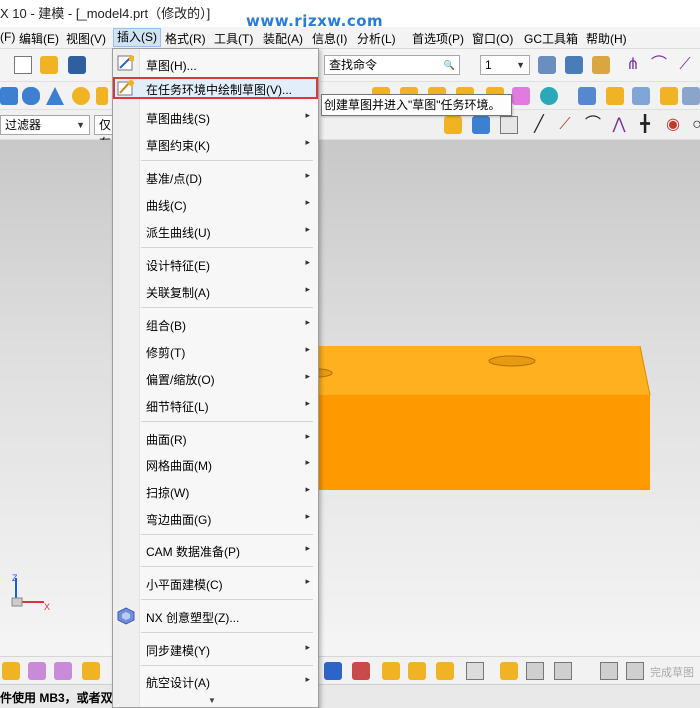 The image size is (700, 708). What do you see at coordinates (81, 96) in the screenshot?
I see `sphere-icon` at bounding box center [81, 96].